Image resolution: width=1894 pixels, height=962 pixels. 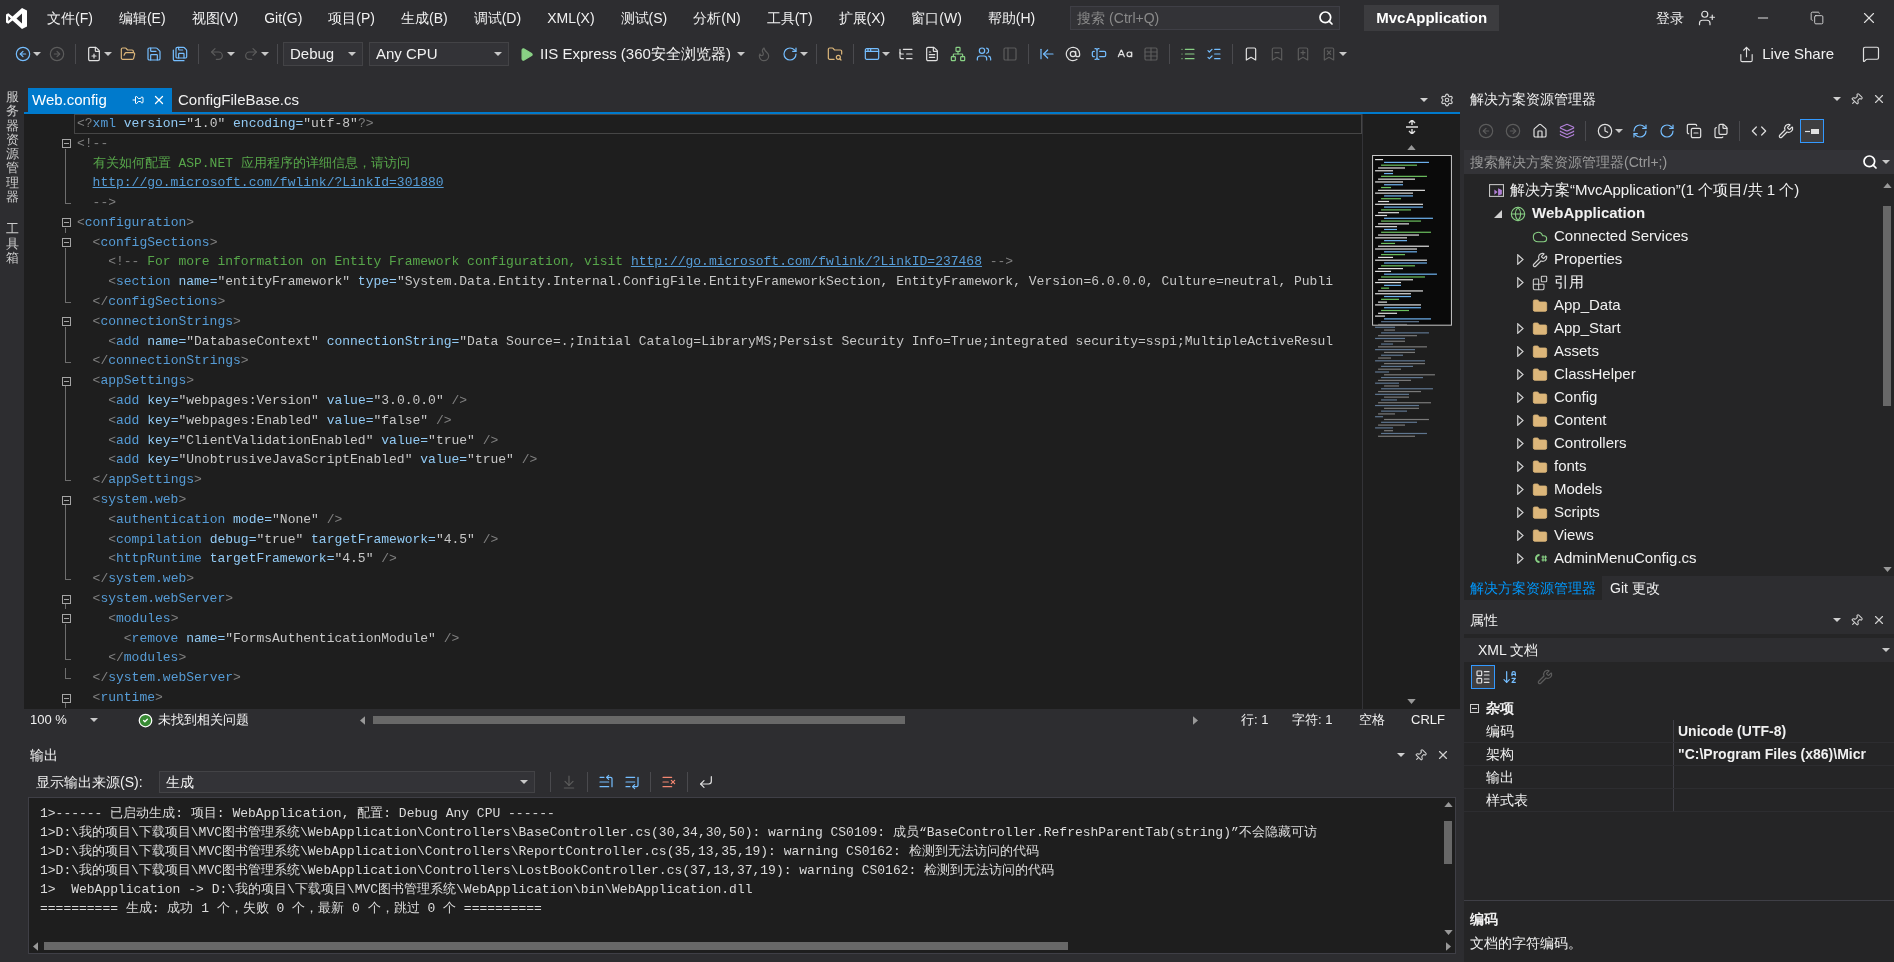 What do you see at coordinates (633, 54) in the screenshot?
I see `run-button: IIS Express (360安全浏览器)` at bounding box center [633, 54].